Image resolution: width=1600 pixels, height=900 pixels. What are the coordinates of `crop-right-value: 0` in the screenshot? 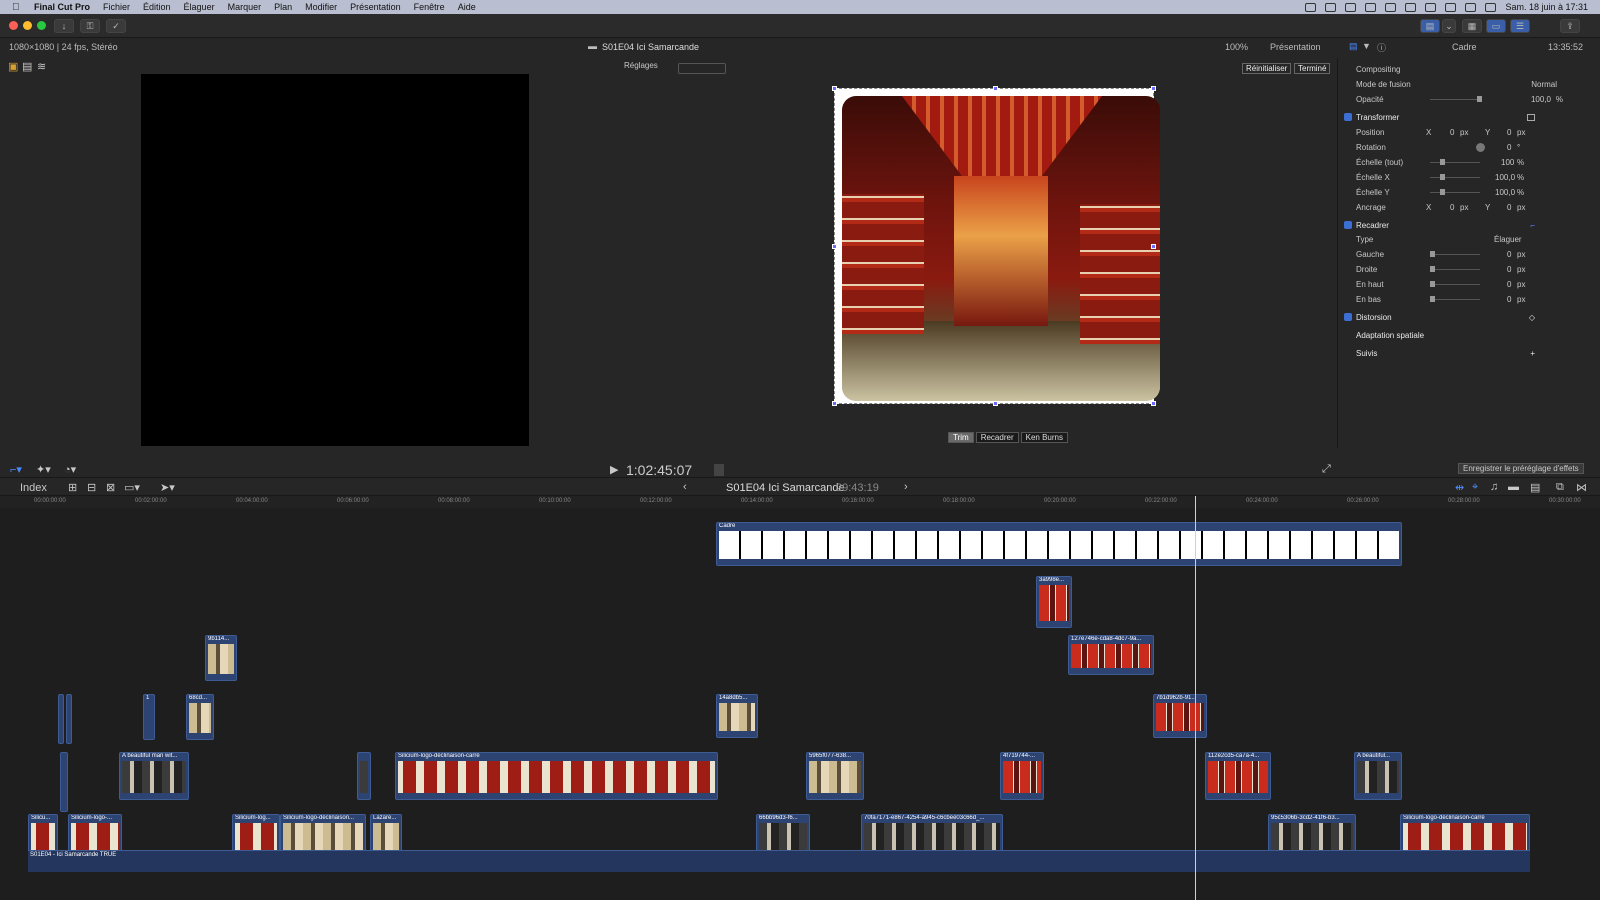 It's located at (1509, 269).